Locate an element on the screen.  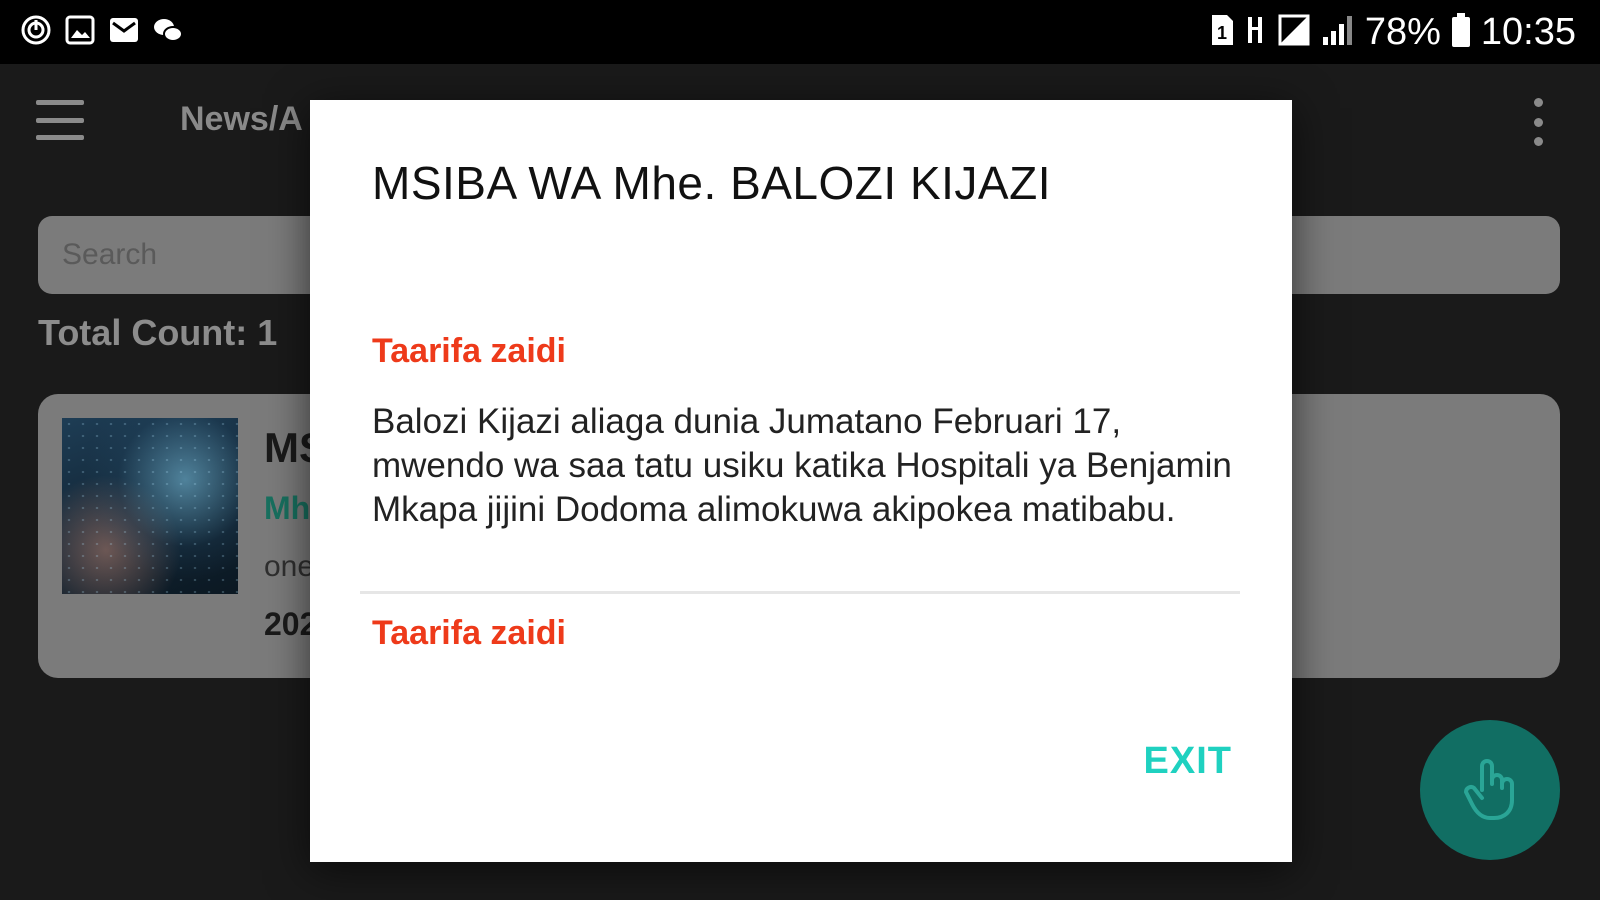
system-status: 1 78% 10:35 is located at coordinates (1392, 32).